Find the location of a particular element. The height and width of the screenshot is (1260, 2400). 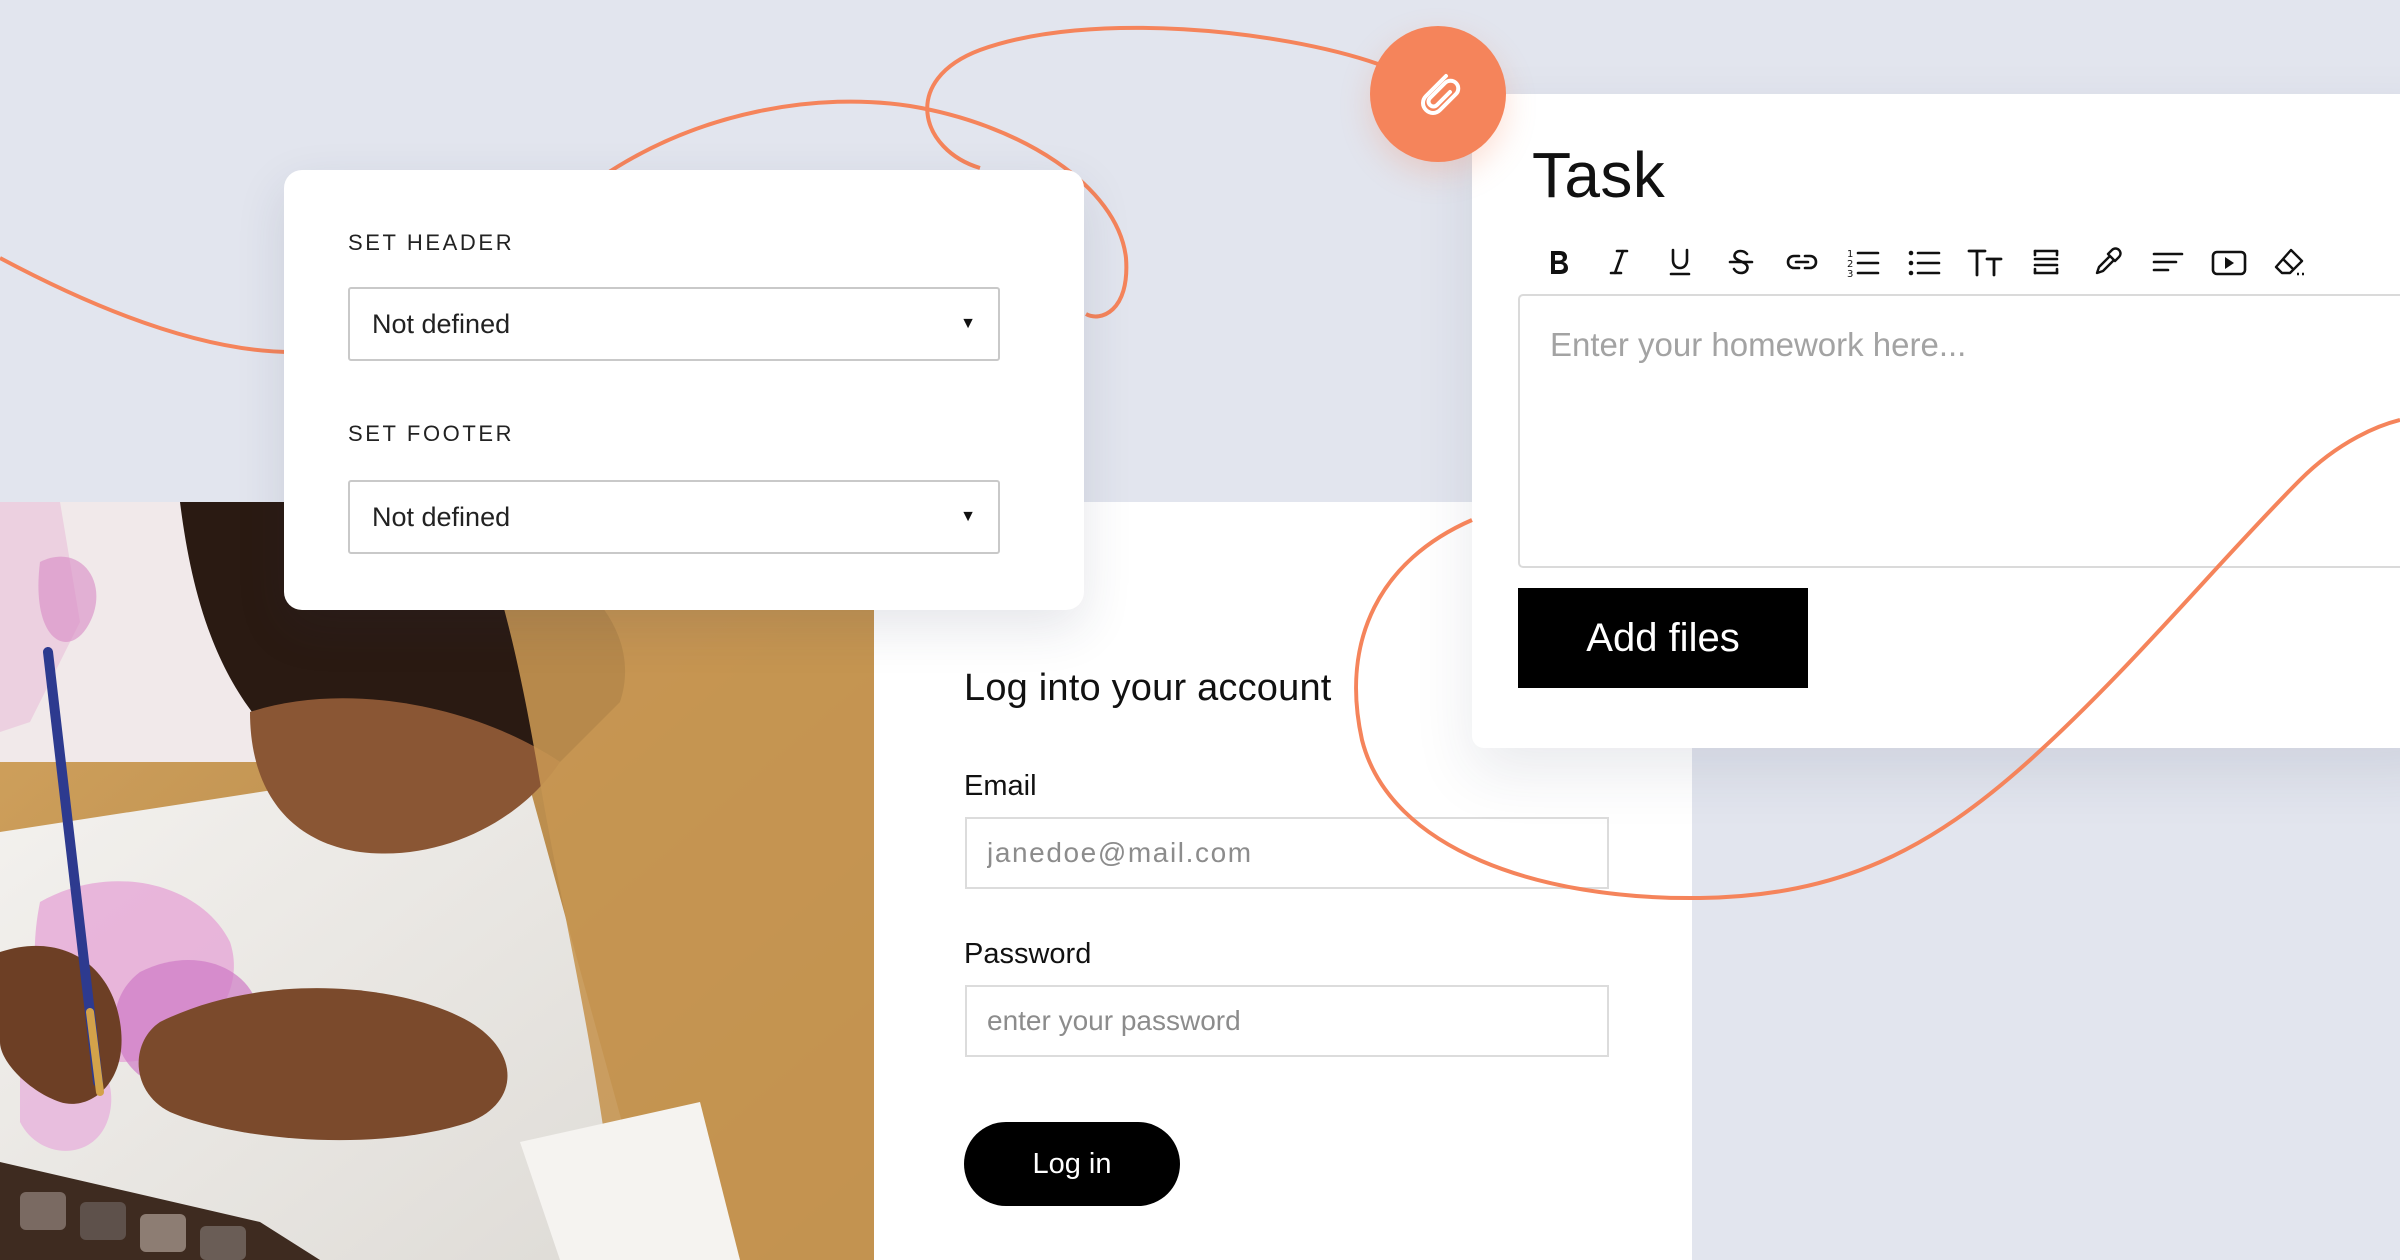

set-header-label: SET HEADER is located at coordinates (431, 242).